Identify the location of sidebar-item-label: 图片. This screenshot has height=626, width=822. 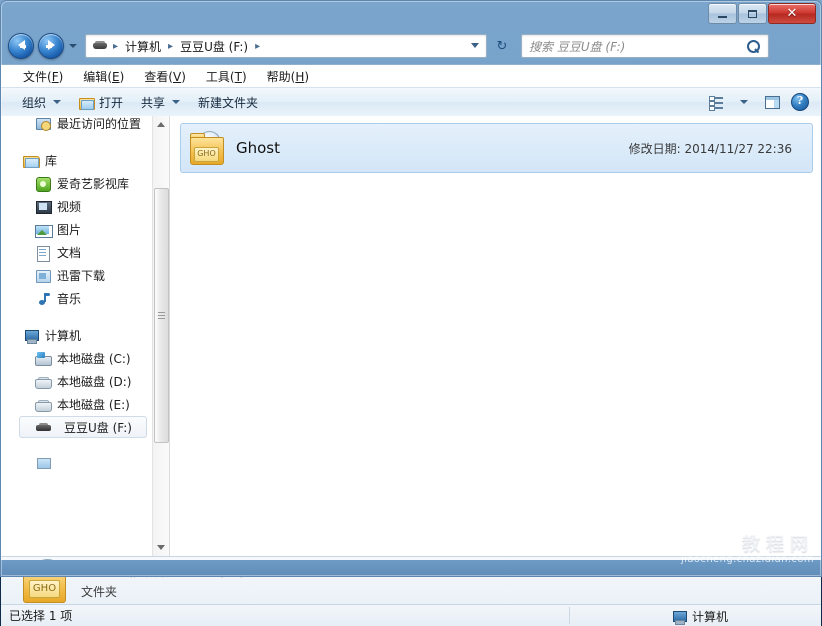
(69, 230).